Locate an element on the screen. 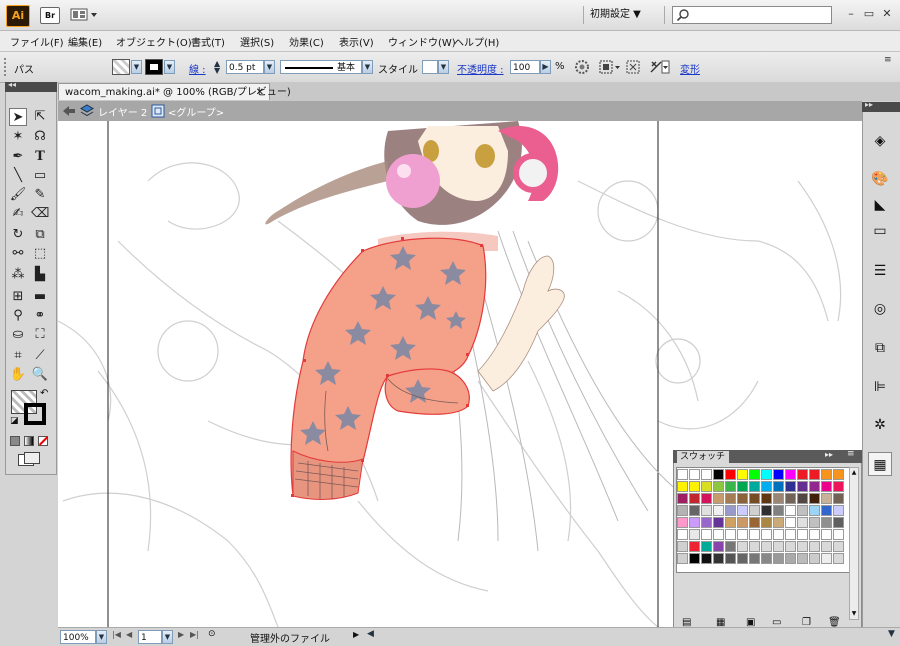  status-menu-arrow: ▶ is located at coordinates (356, 634).